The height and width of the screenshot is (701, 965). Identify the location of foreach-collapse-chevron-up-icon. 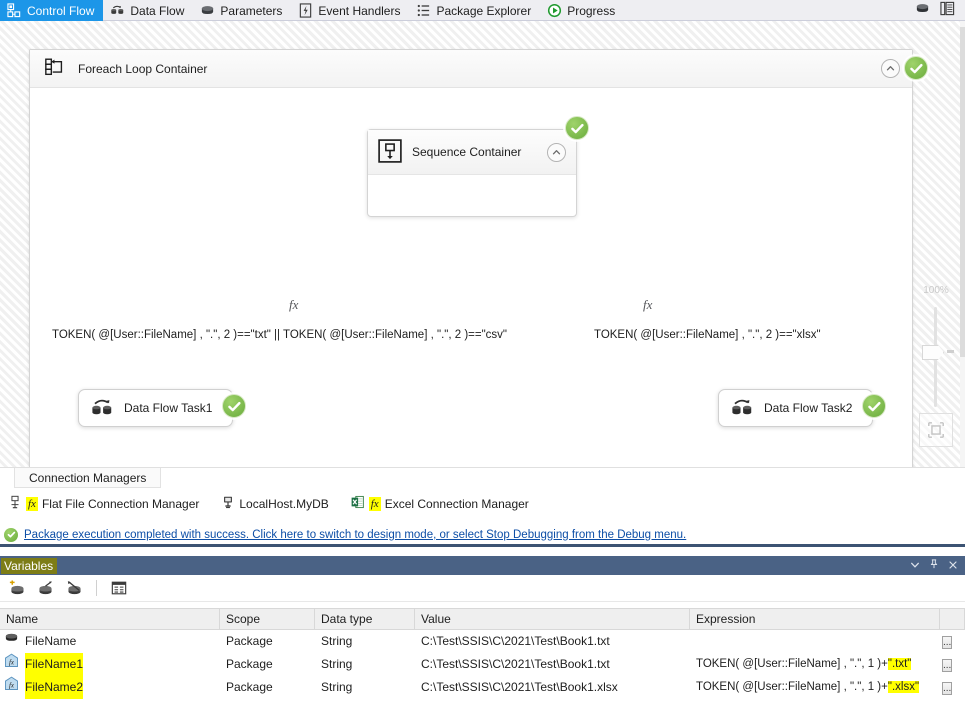
(890, 68).